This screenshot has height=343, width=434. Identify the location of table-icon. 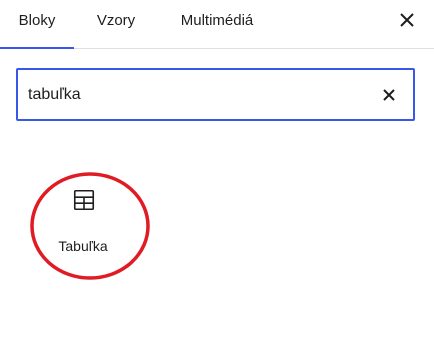
(84, 200).